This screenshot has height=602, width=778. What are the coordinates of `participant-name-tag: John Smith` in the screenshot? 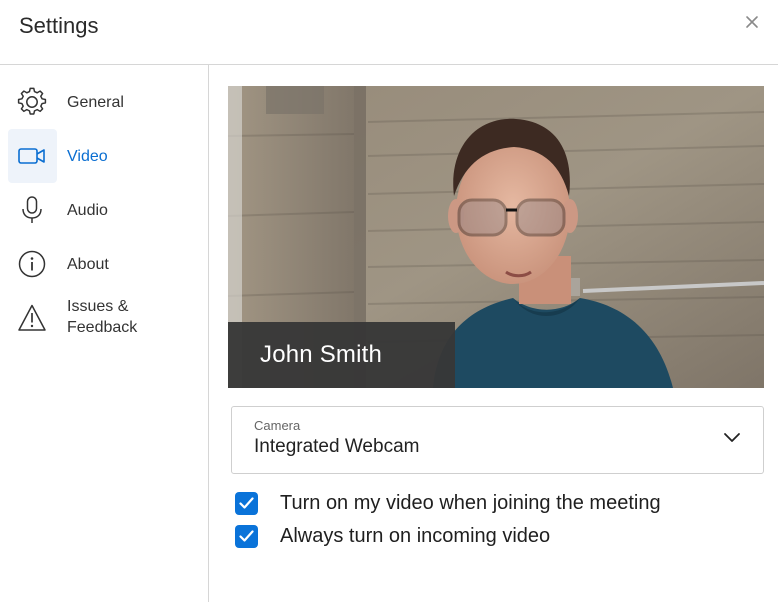 It's located at (341, 355).